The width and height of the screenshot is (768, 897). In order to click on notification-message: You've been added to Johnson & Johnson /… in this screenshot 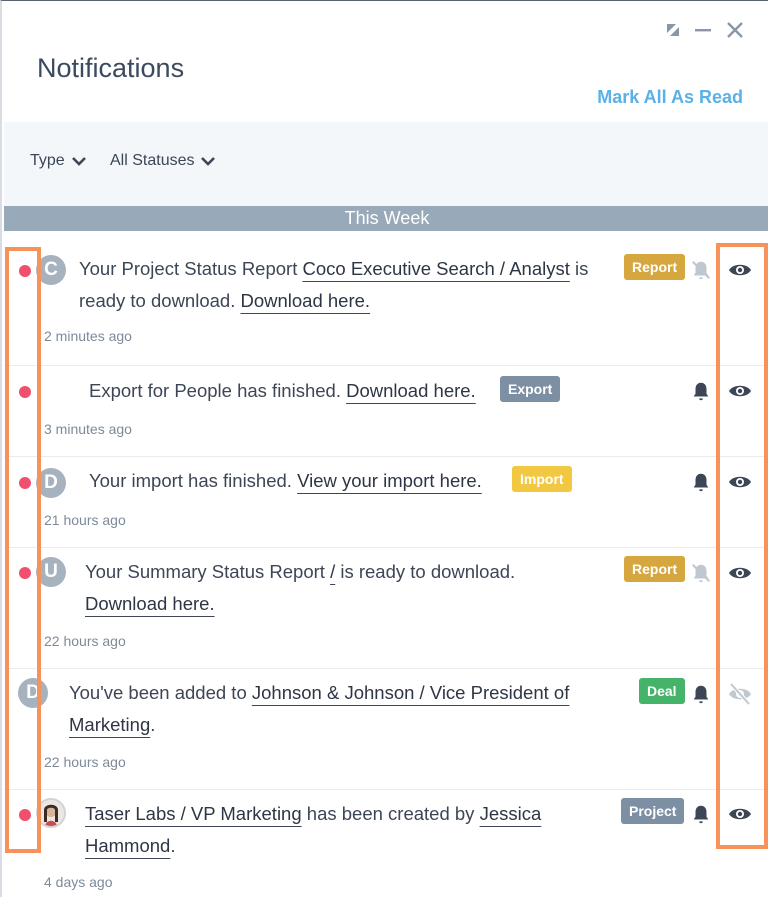, I will do `click(319, 708)`.